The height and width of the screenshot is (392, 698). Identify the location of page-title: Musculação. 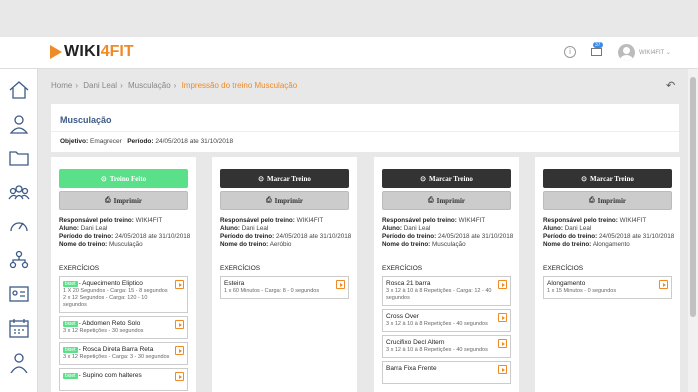
(86, 120).